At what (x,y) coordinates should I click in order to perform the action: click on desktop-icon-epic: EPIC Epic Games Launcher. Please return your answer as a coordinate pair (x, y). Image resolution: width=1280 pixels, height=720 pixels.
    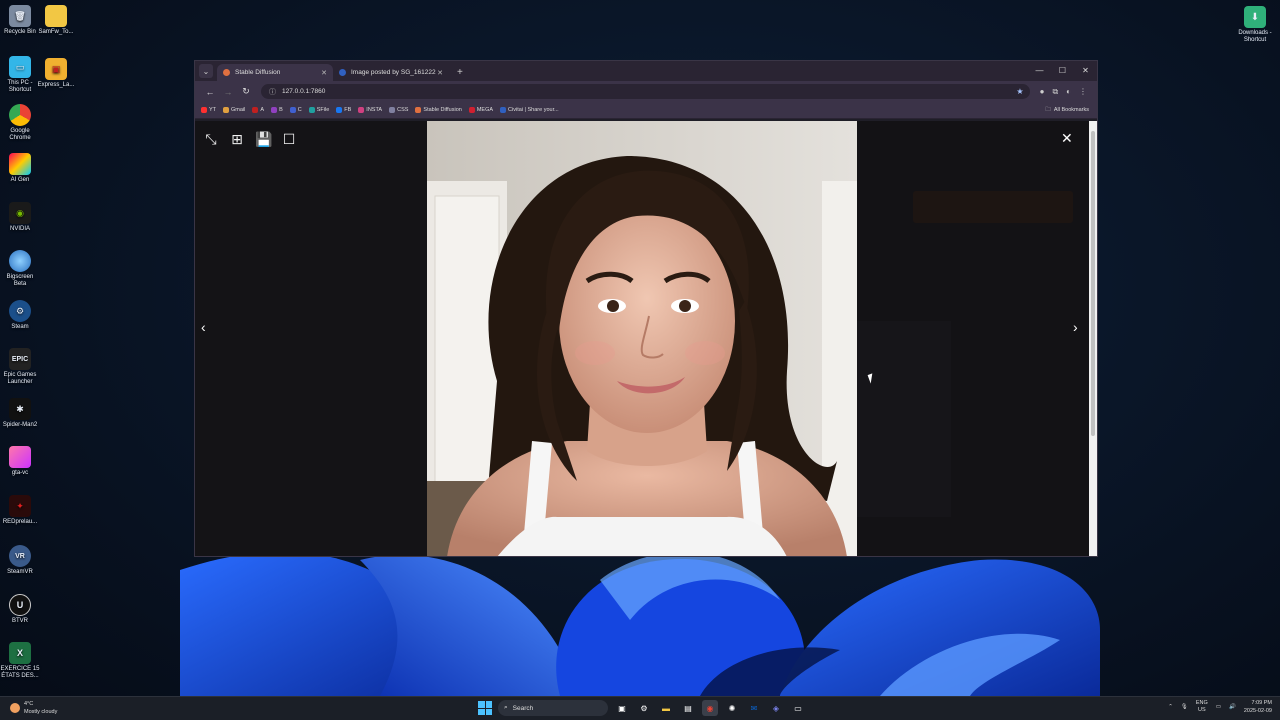
    Looking at the image, I should click on (20, 367).